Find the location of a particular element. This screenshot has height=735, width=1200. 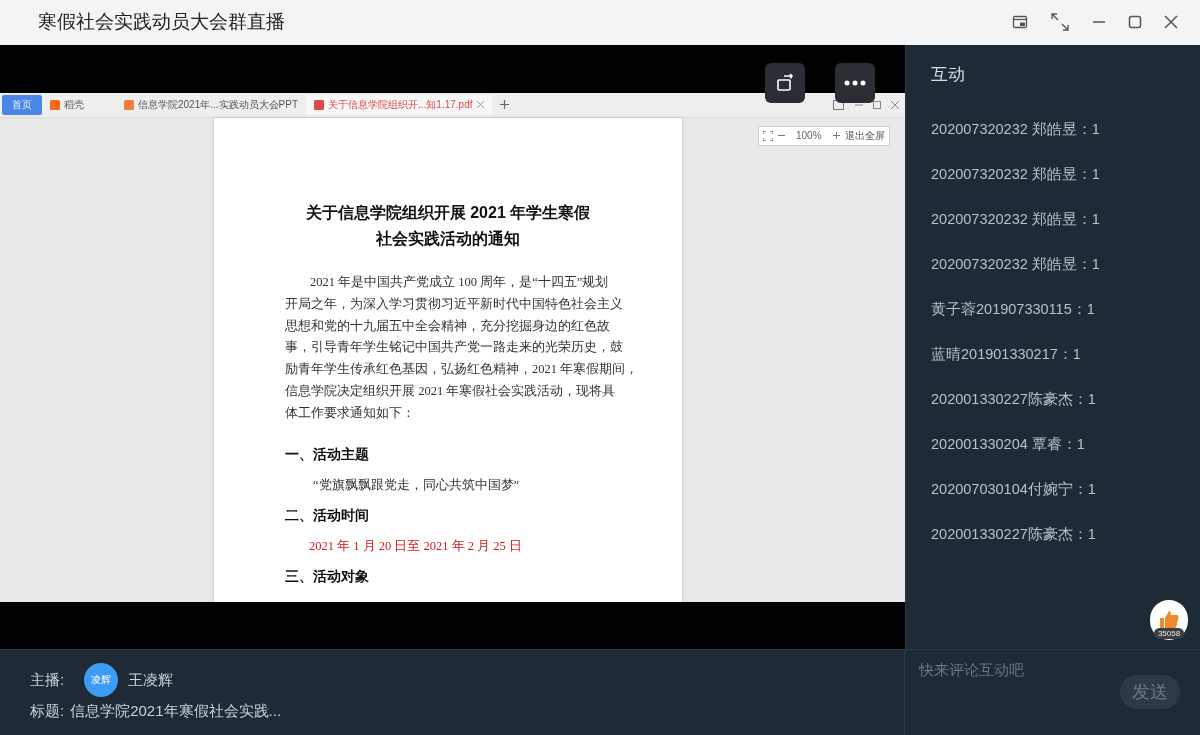

date-text: 2021 年 1 月 20 日至 2021 年 2 月 25 日 is located at coordinates (415, 546).